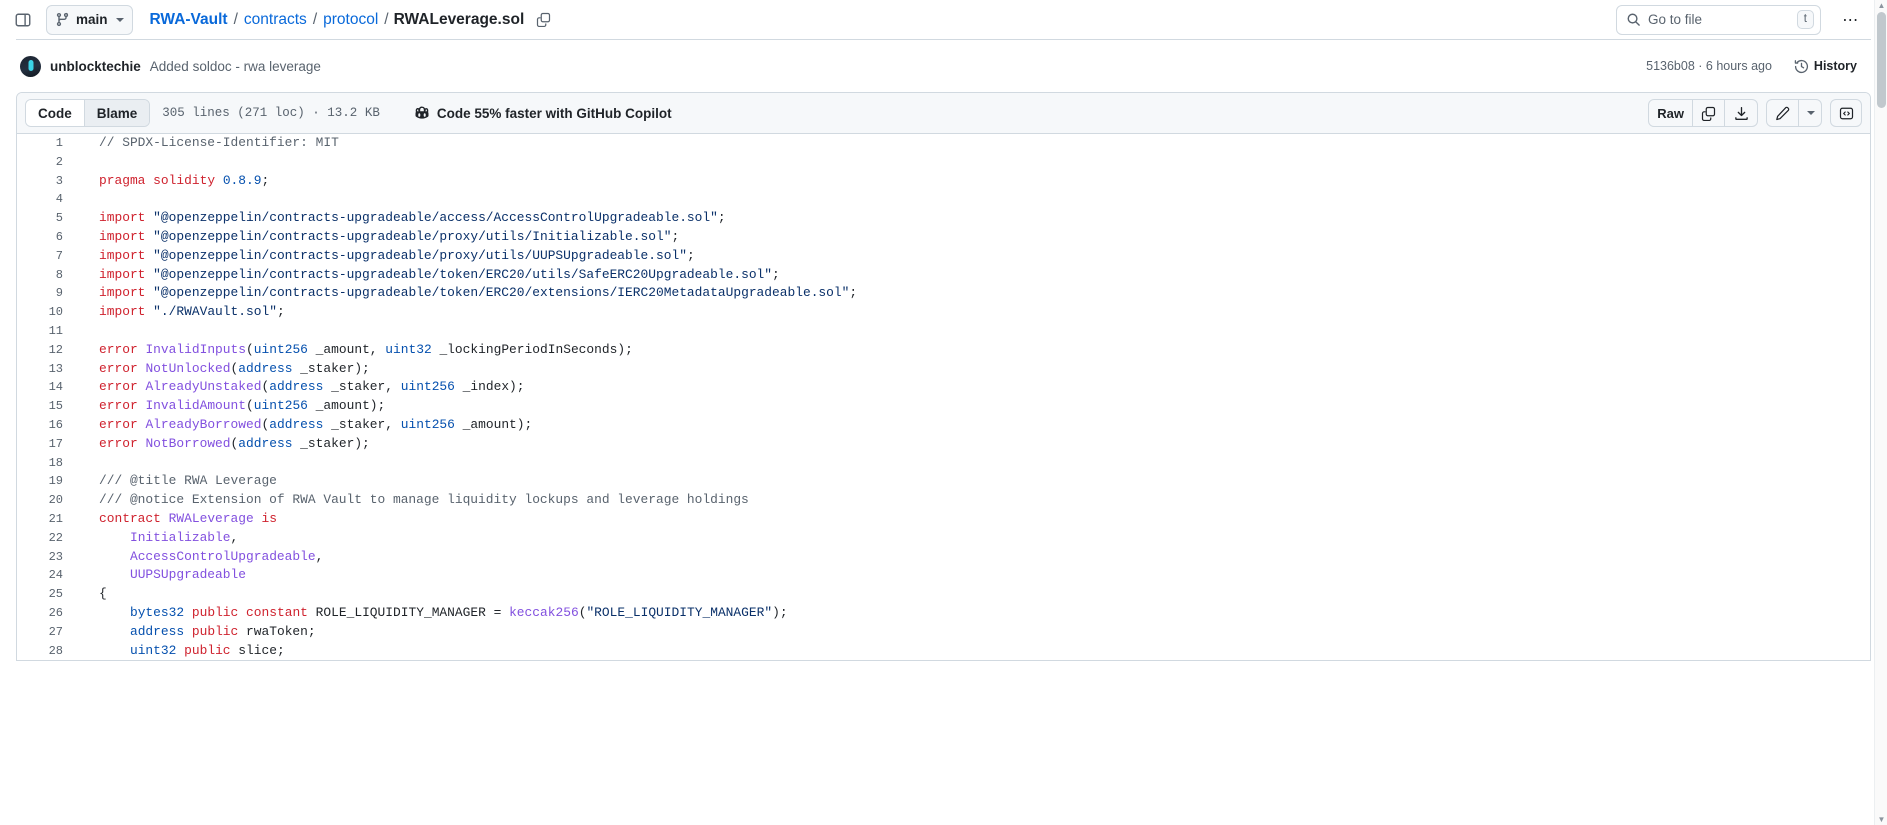  Describe the element at coordinates (943, 369) in the screenshot. I see `code-line: 13 error NotUnlocked(address _staker);` at that location.